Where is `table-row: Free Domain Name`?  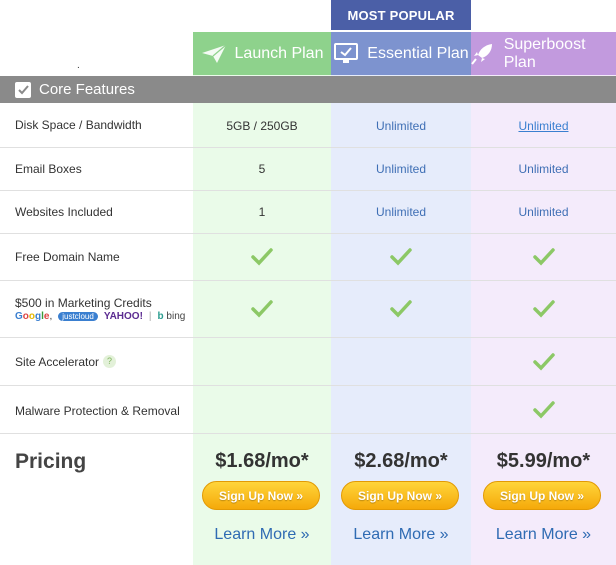 table-row: Free Domain Name is located at coordinates (308, 257).